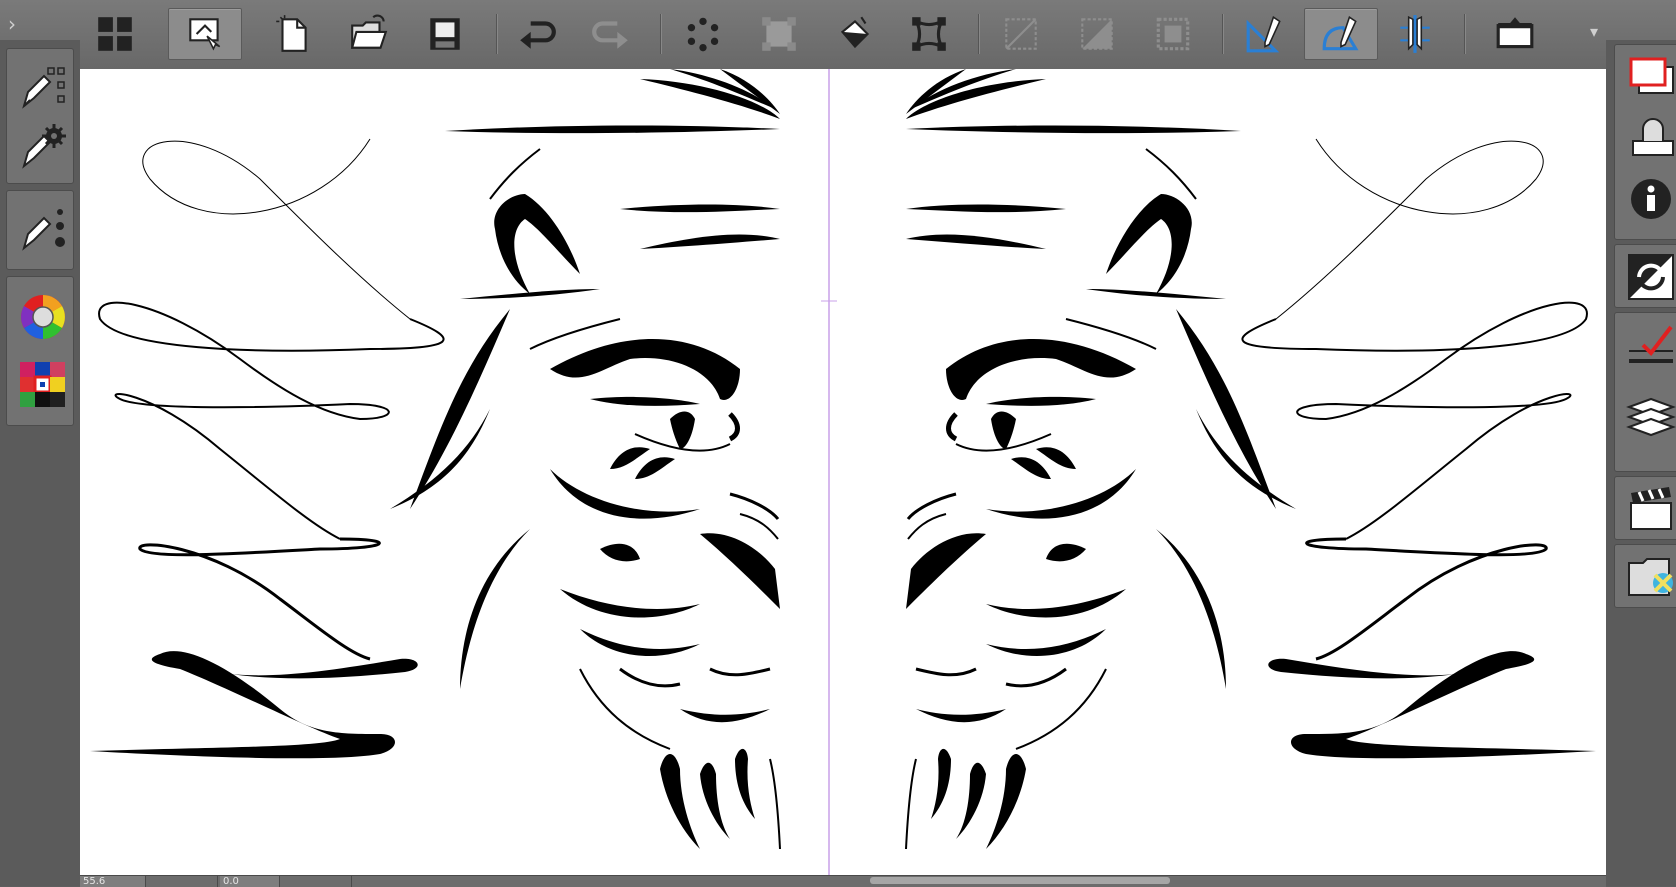 The width and height of the screenshot is (1676, 887). Describe the element at coordinates (43, 385) in the screenshot. I see `color-palette-icon` at that location.